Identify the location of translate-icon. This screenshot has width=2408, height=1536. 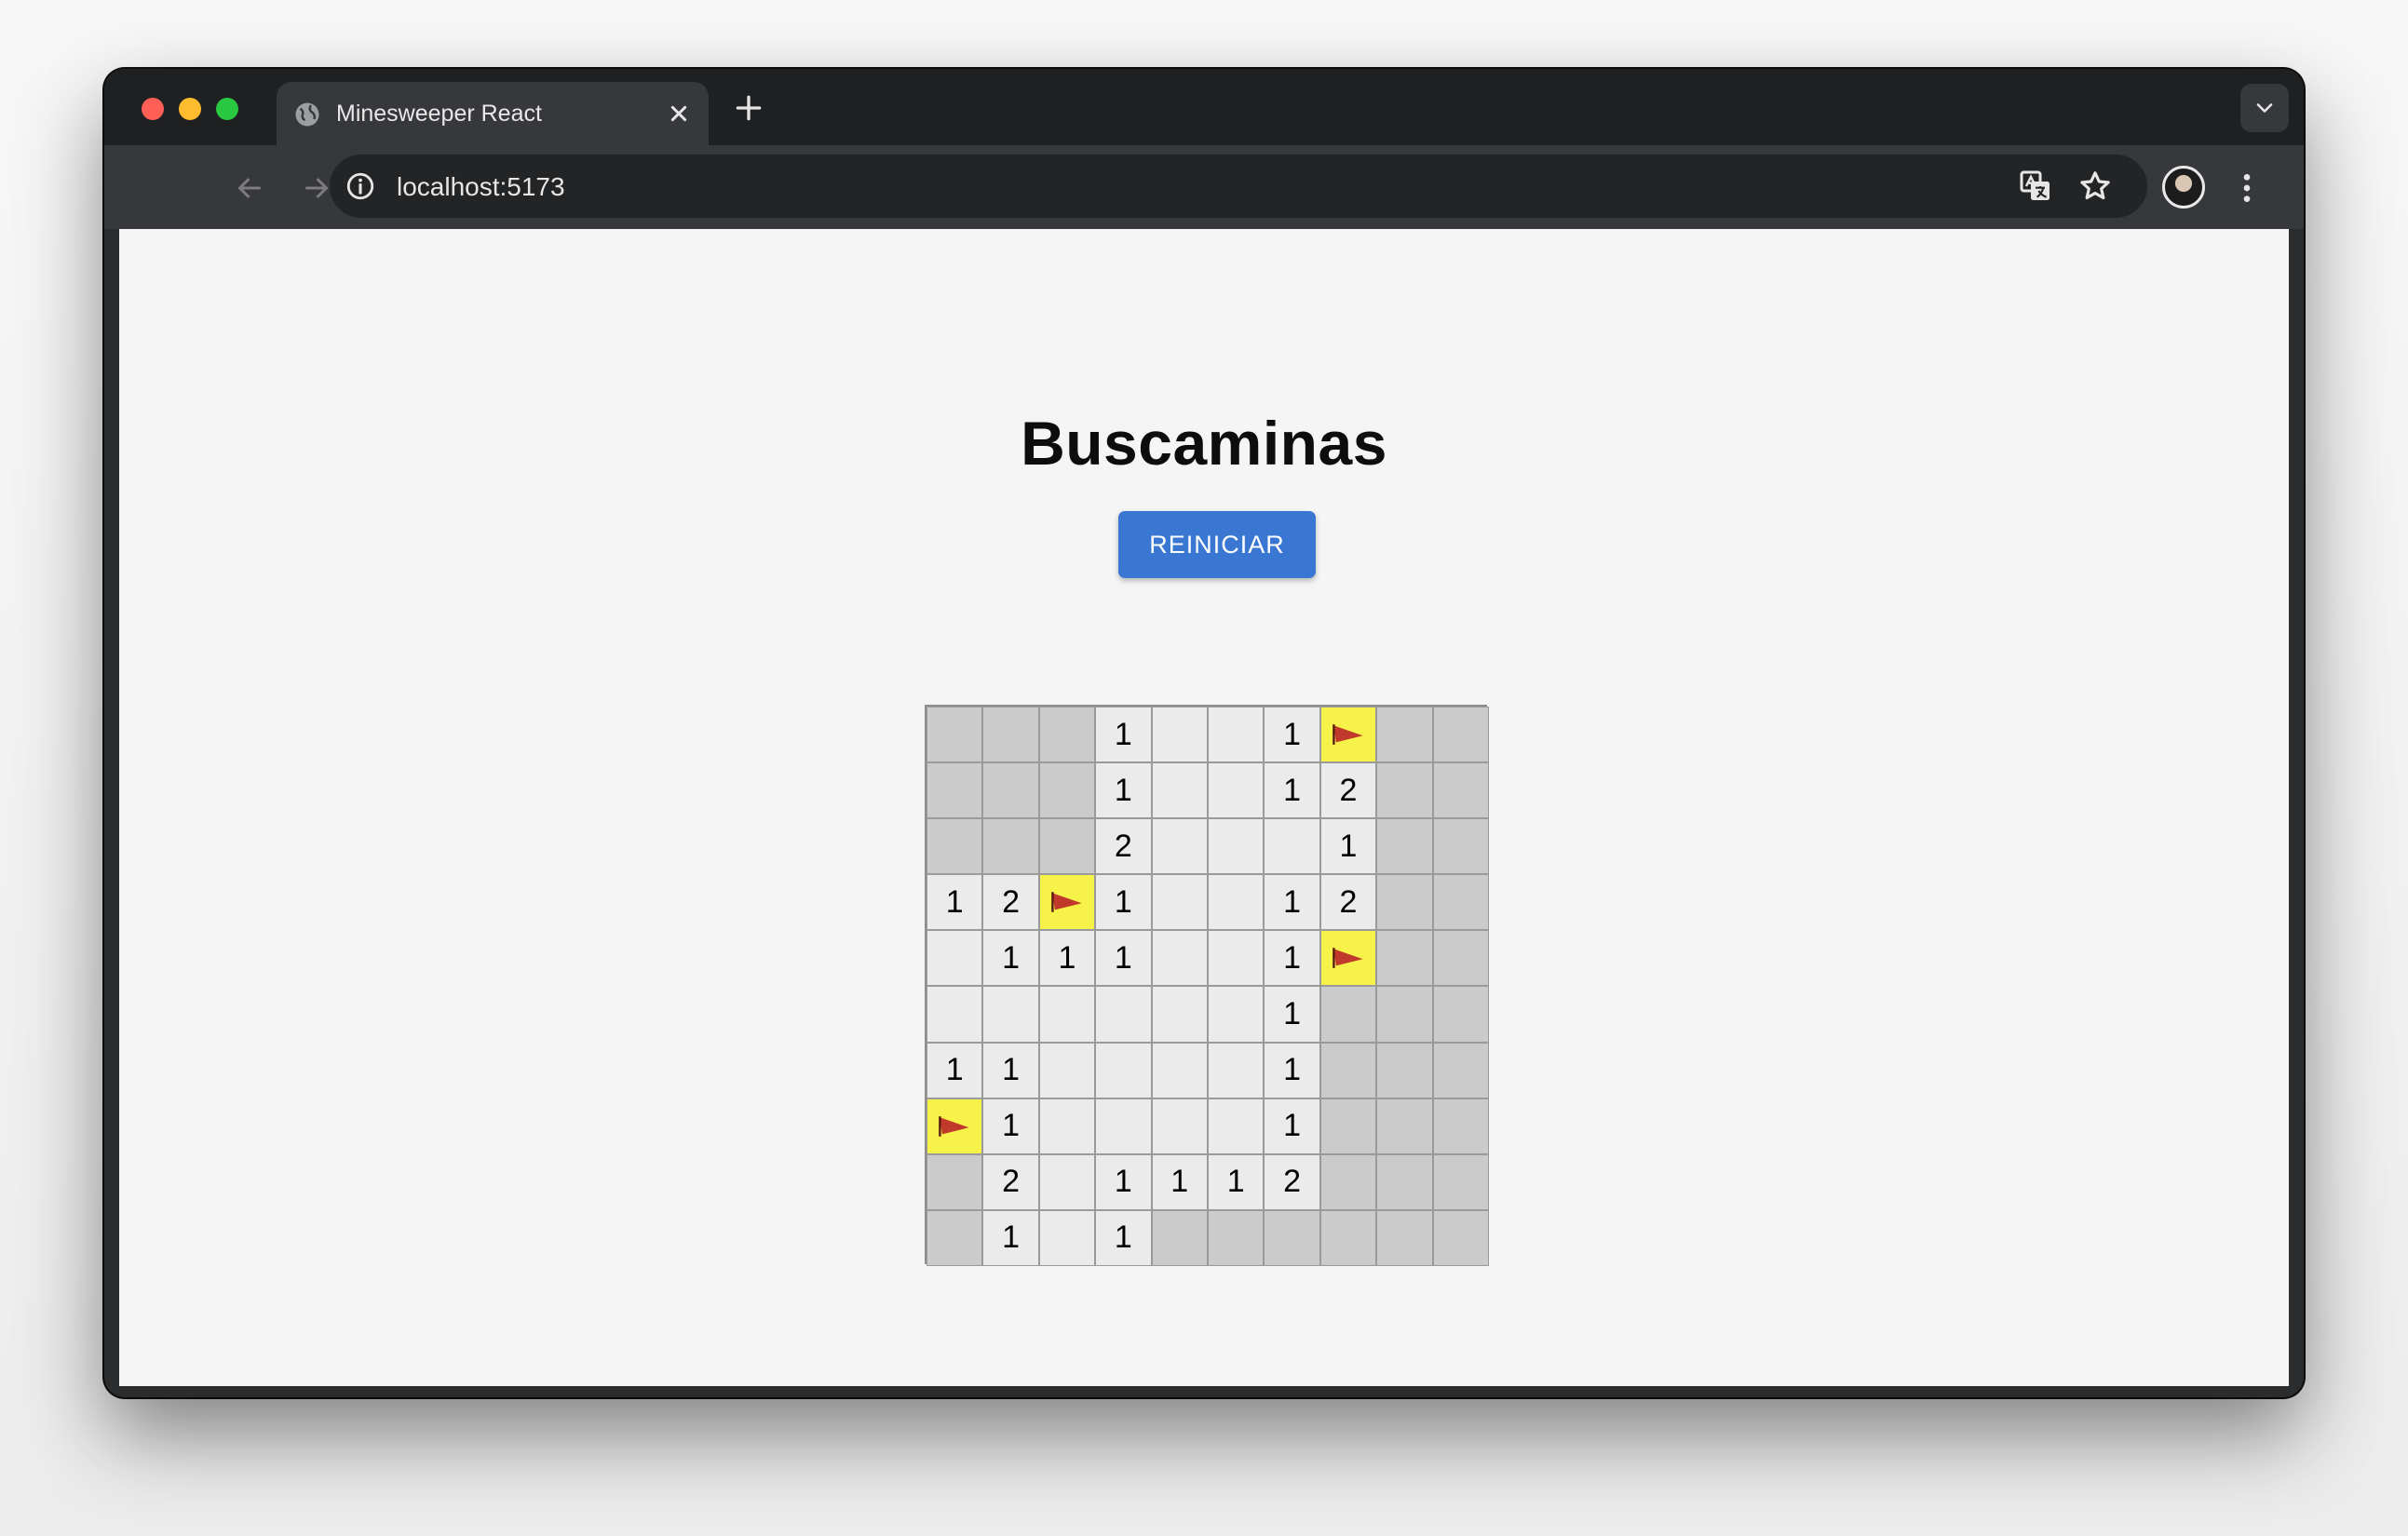
(2036, 186).